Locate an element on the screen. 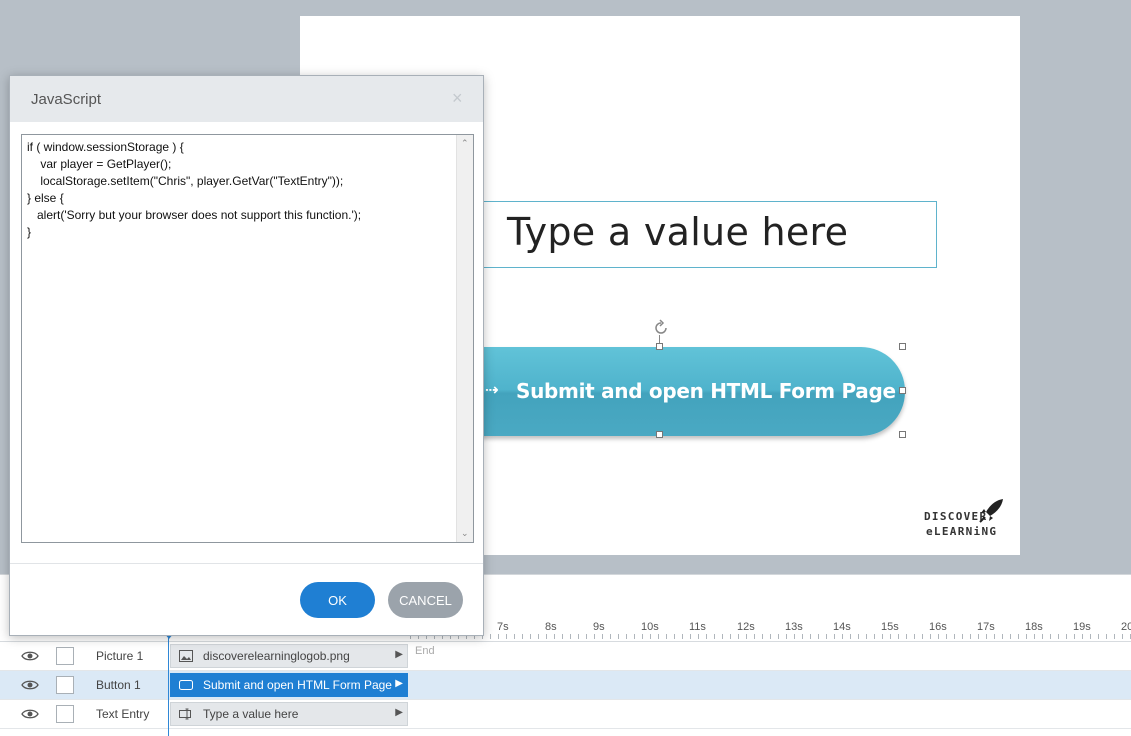 This screenshot has height=736, width=1131. timeline-row: Text Entry Type a value here ▶ is located at coordinates (565, 714).